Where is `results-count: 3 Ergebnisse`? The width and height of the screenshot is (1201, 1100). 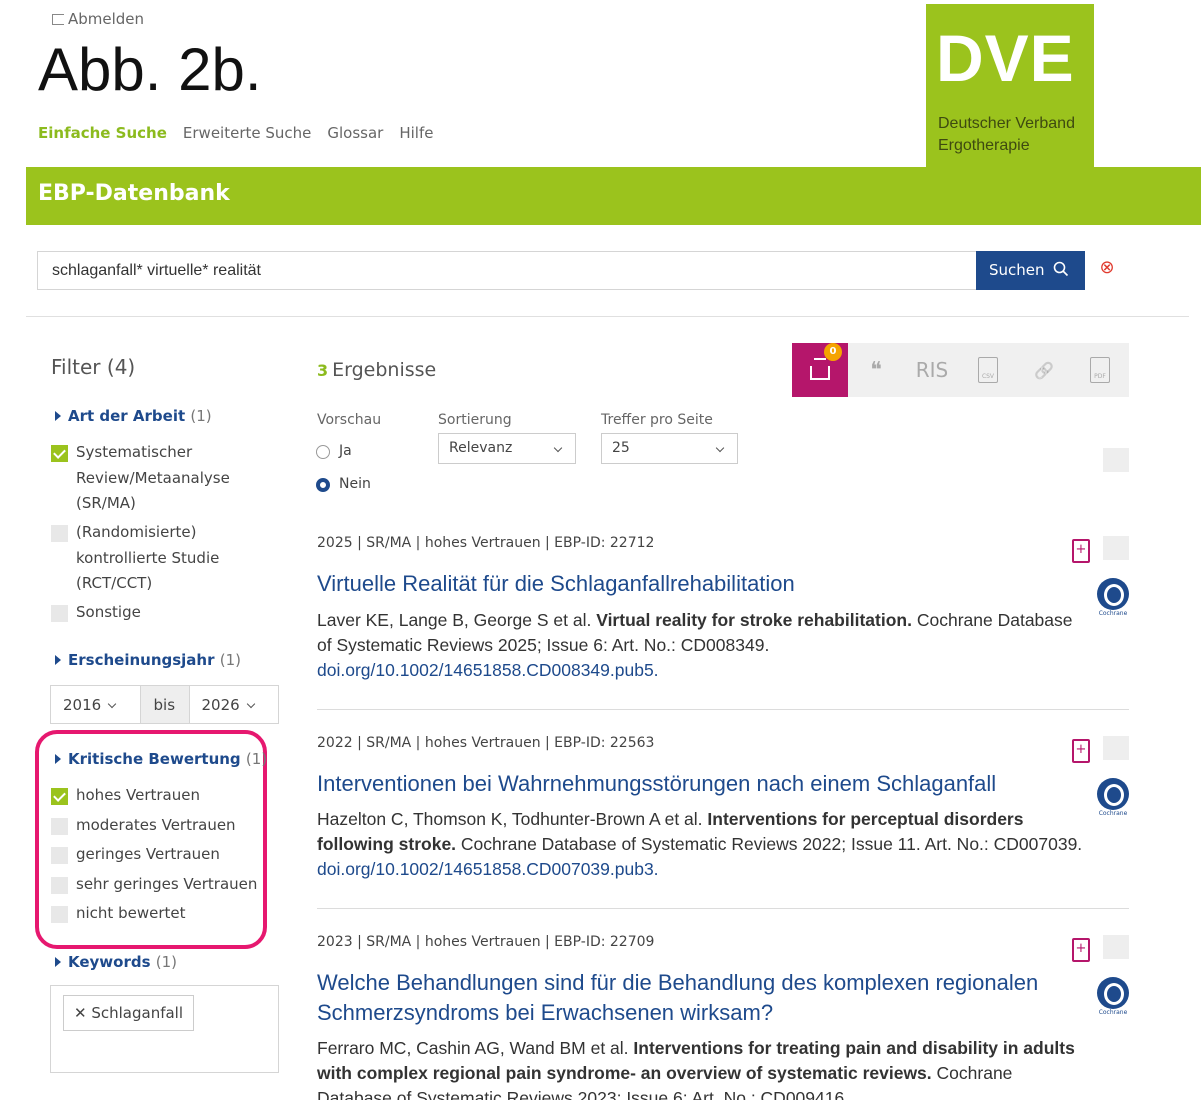 results-count: 3 Ergebnisse is located at coordinates (377, 370).